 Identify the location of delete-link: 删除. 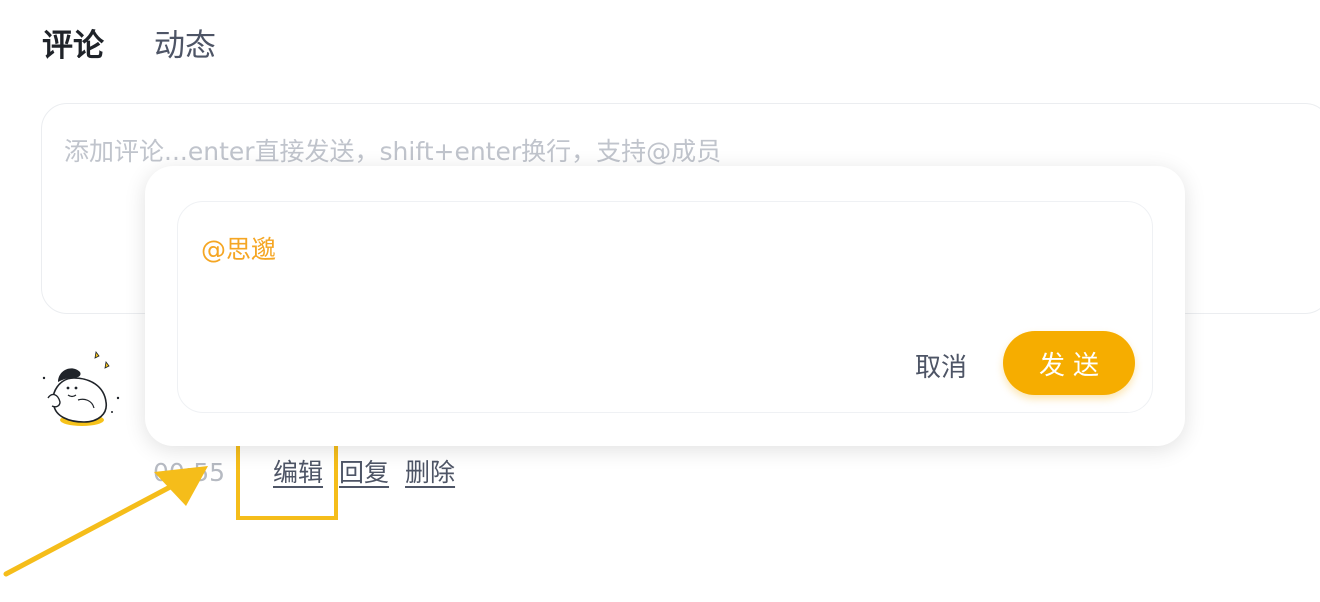
(430, 473).